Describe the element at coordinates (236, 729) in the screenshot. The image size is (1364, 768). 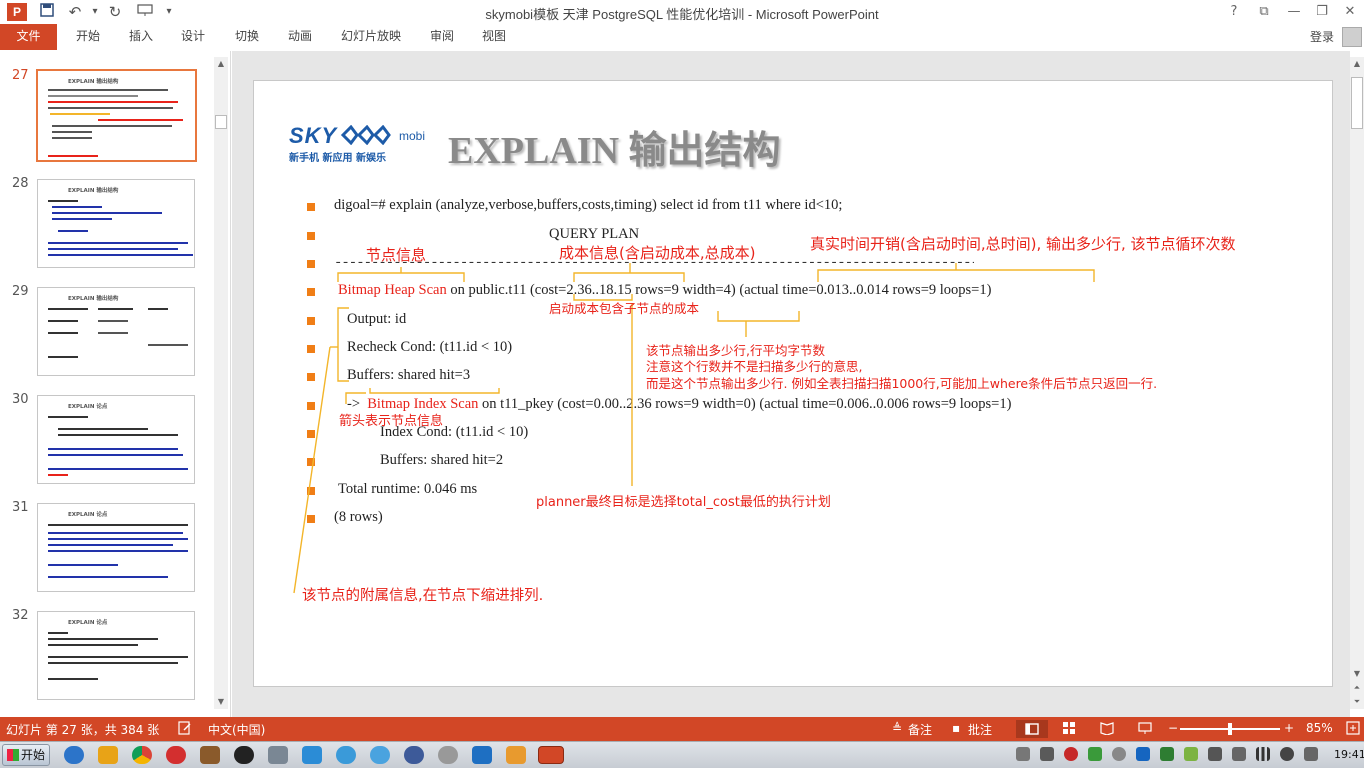
I see `language-indicator: 中文(中国)` at that location.